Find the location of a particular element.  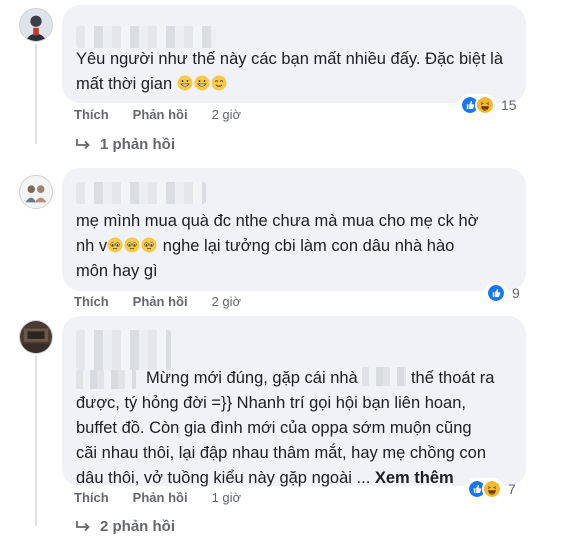

see-more-link: Xem thêm is located at coordinates (414, 478).